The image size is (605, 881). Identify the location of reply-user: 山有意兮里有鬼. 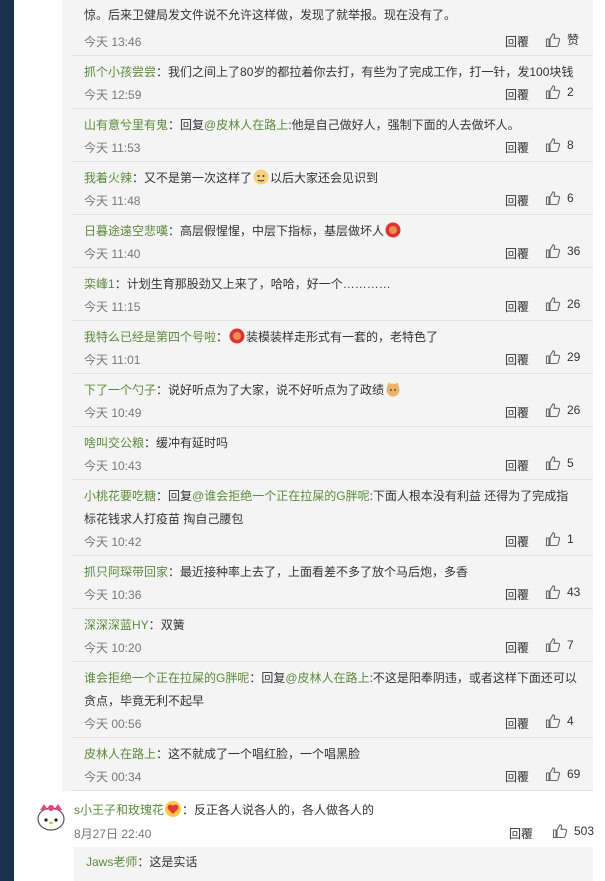
(126, 125).